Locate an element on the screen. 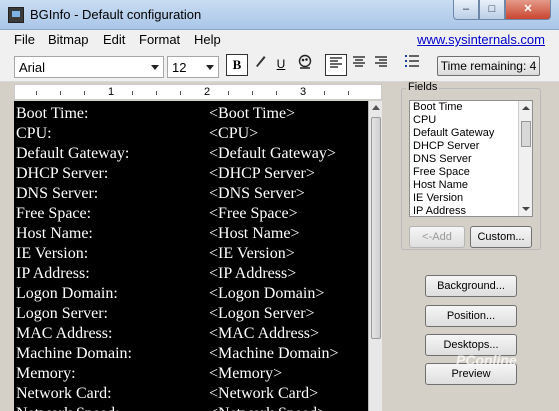 The height and width of the screenshot is (411, 559). align-left-button is located at coordinates (336, 65).